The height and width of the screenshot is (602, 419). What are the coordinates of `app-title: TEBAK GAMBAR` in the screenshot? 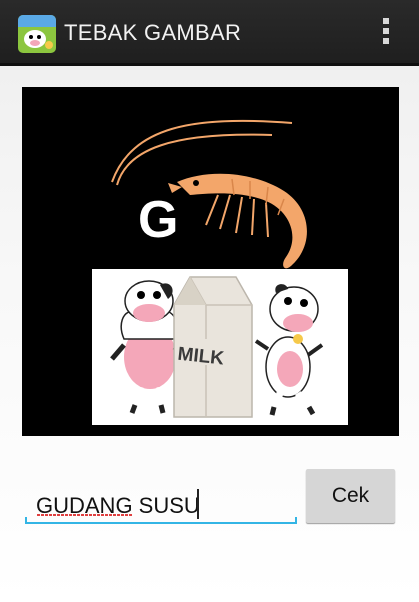 It's located at (153, 32).